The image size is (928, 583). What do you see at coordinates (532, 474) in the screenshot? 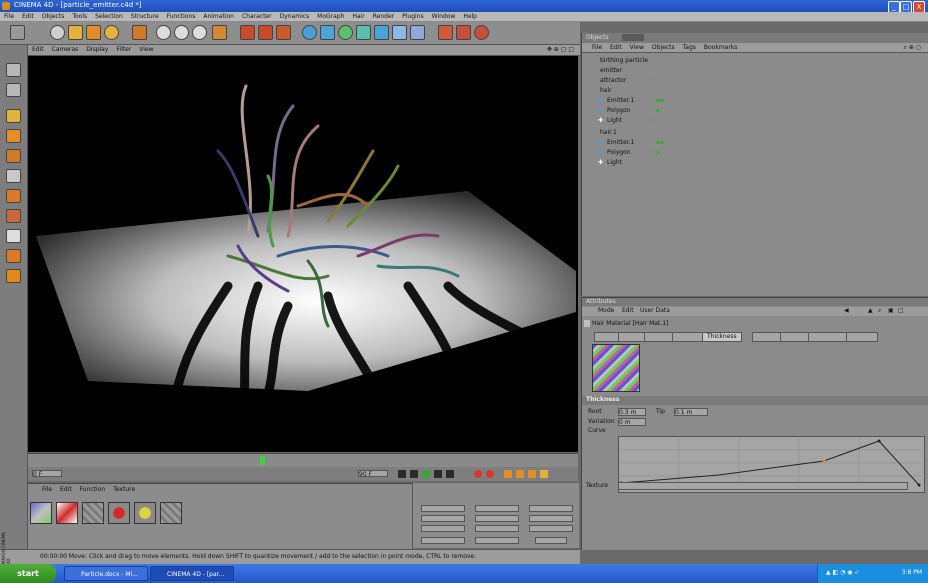
I see `key-rotation-icon` at bounding box center [532, 474].